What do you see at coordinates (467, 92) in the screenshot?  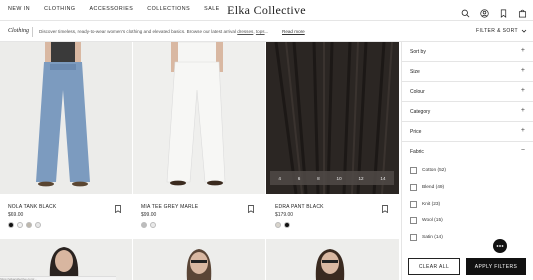 I see `facet-colour: Colour +` at bounding box center [467, 92].